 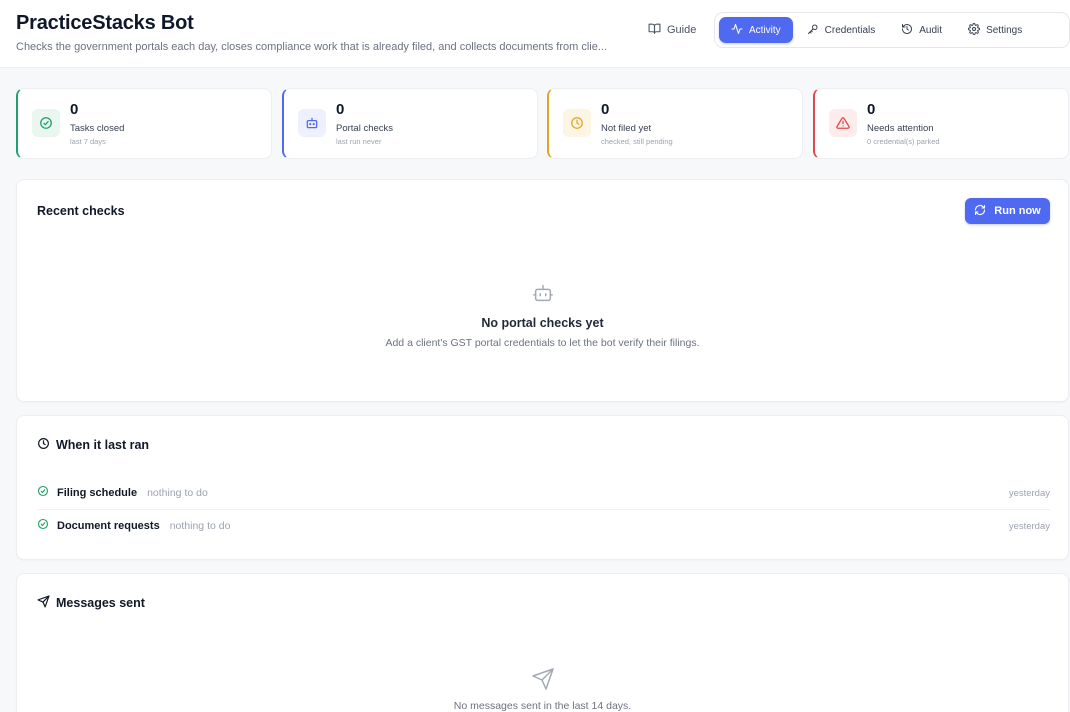 I want to click on stat-label: Needs attention, so click(x=900, y=128).